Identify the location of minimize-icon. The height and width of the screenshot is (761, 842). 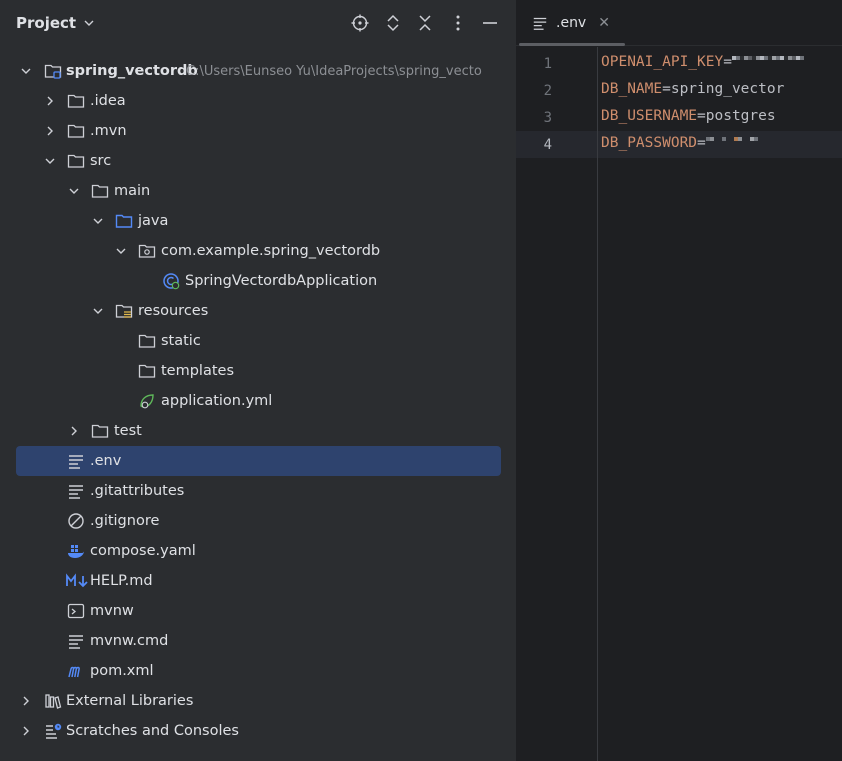
(490, 23).